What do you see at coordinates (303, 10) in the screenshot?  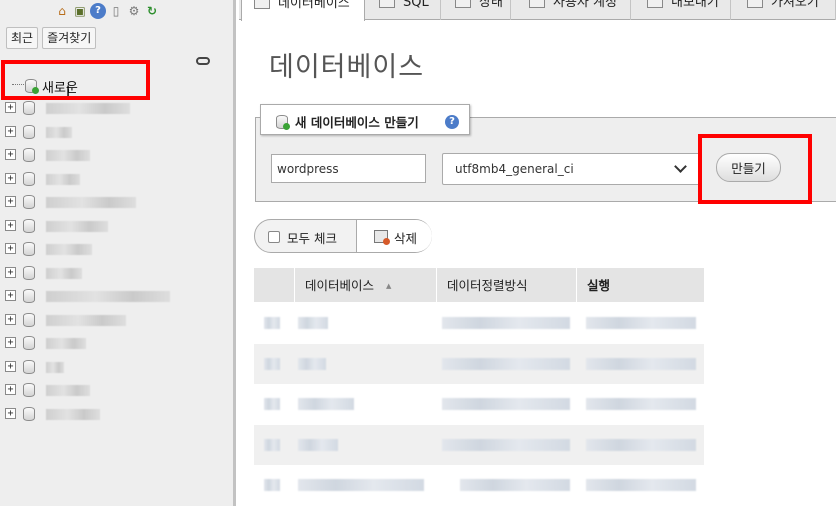 I see `tab-databases: 데이터베이스` at bounding box center [303, 10].